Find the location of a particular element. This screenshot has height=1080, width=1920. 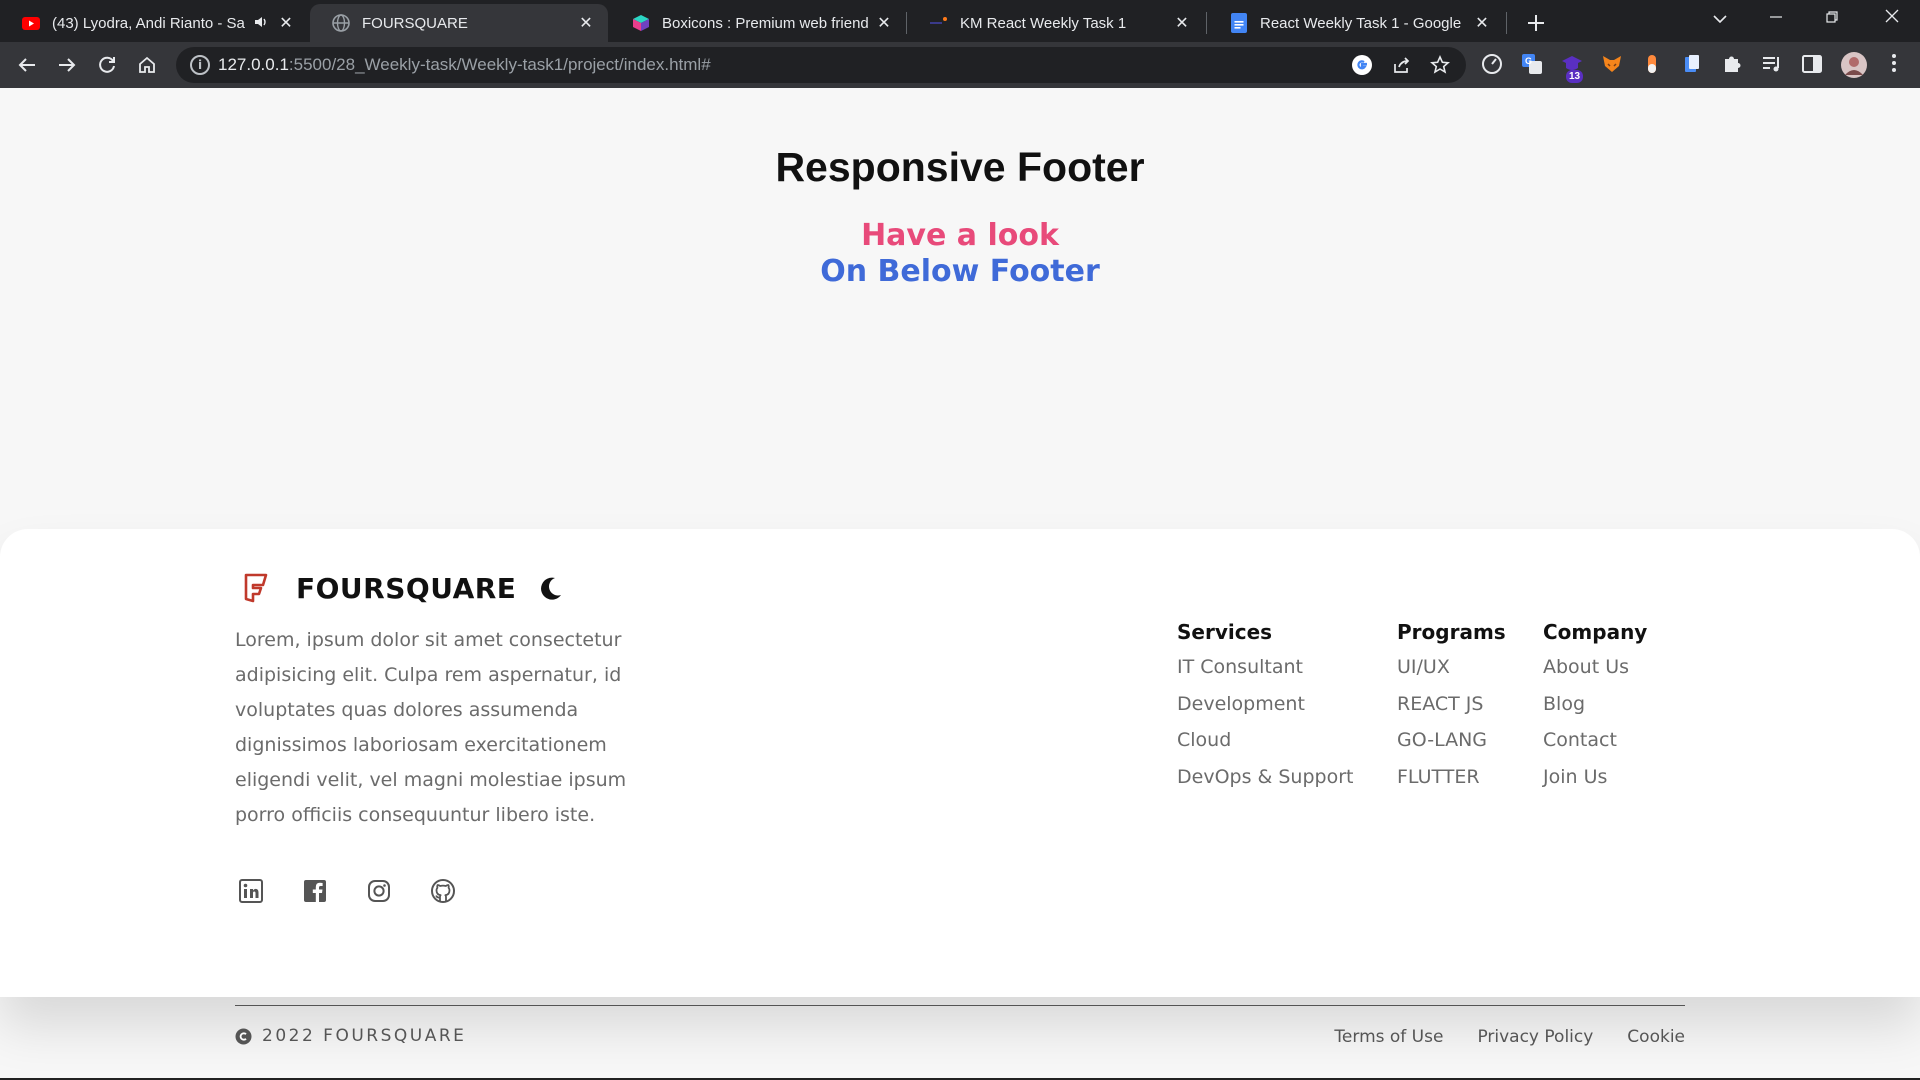

copyright: 2022 FOURSQUARE is located at coordinates (350, 1036).